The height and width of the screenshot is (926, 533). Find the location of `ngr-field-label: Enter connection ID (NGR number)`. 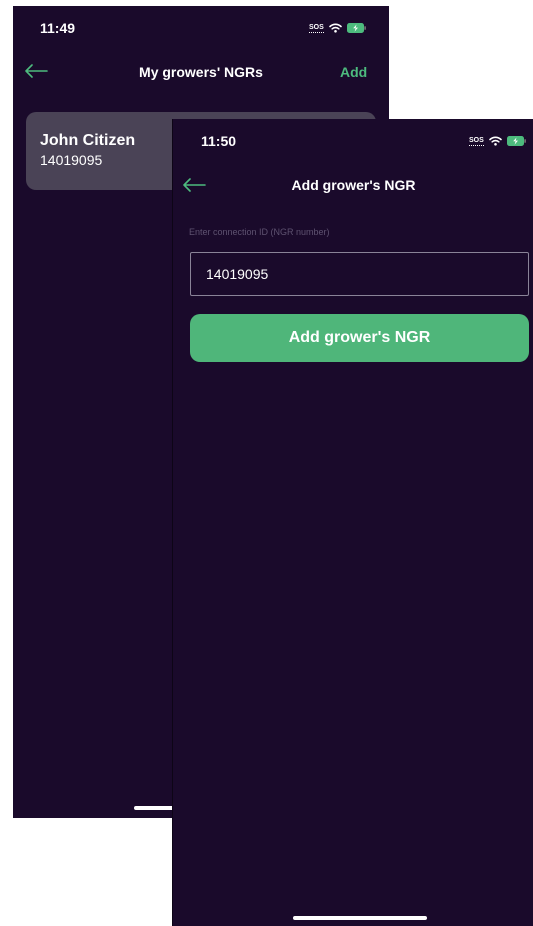

ngr-field-label: Enter connection ID (NGR number) is located at coordinates (259, 232).